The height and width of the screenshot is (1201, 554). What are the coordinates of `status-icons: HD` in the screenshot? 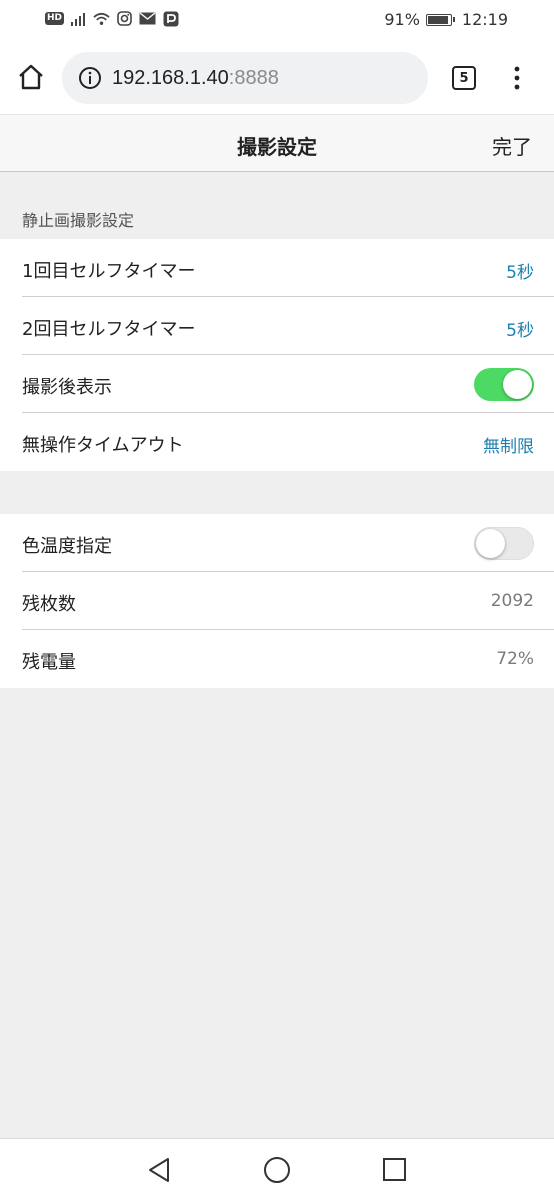 It's located at (112, 18).